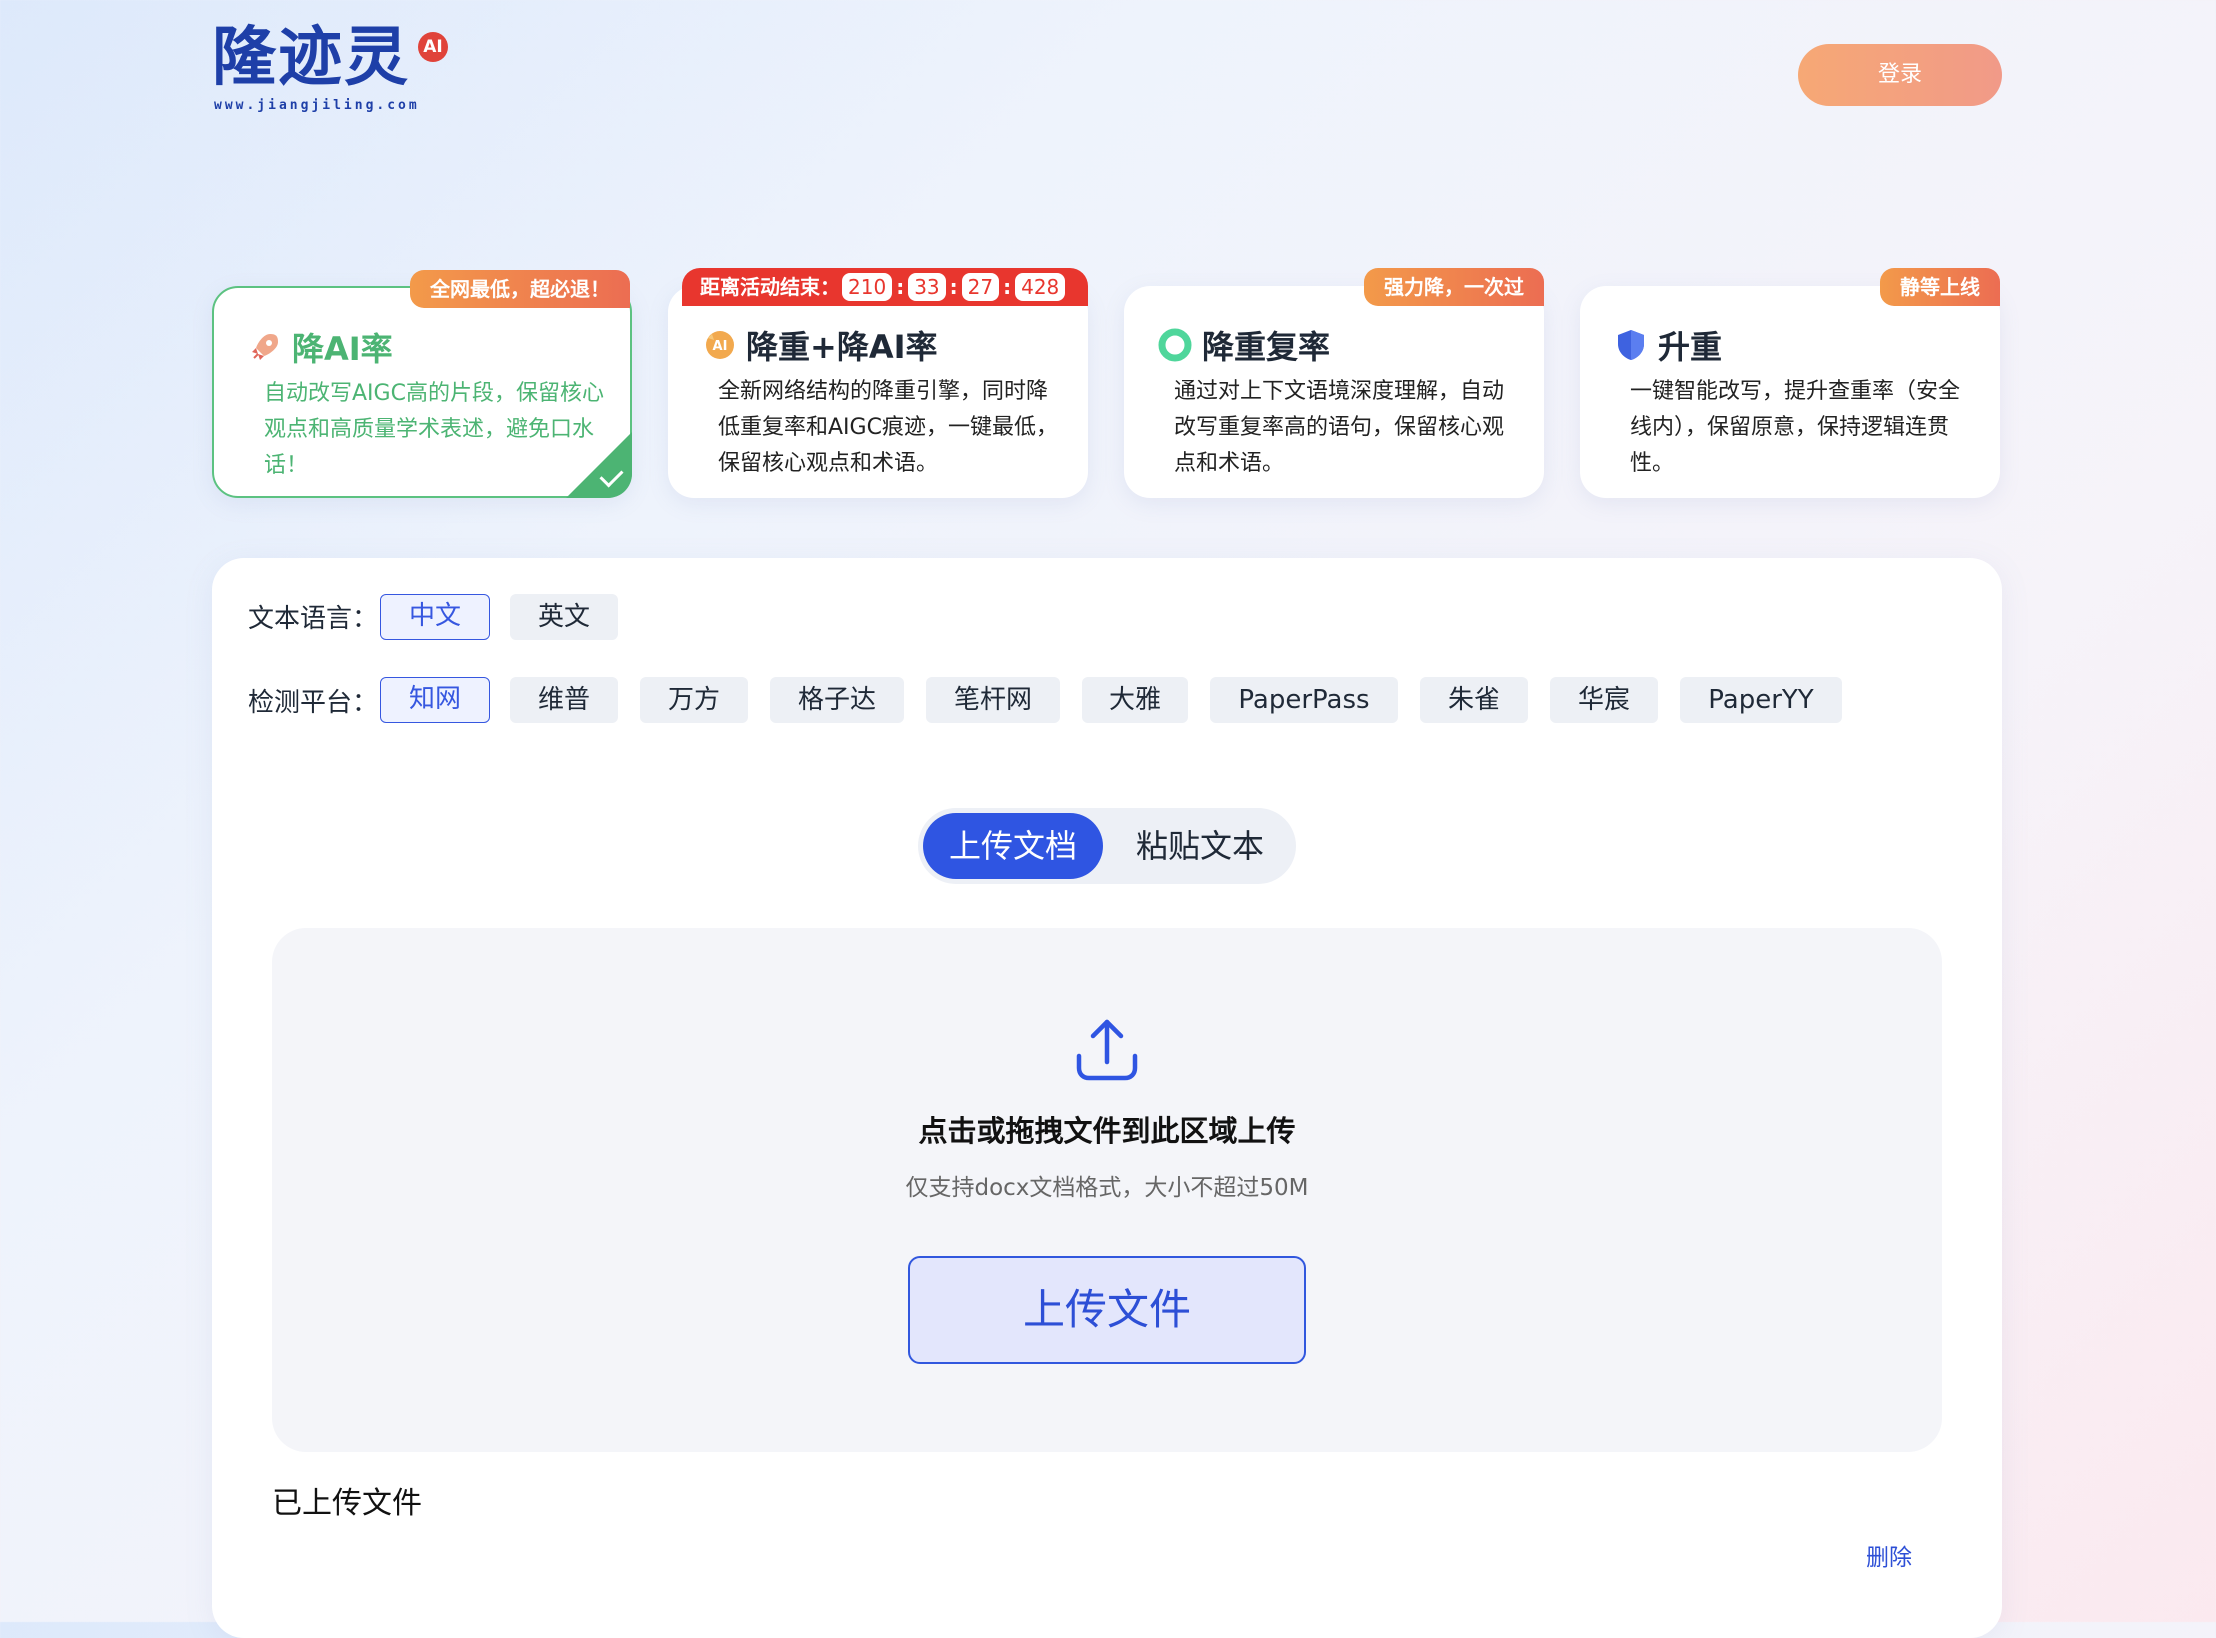 This screenshot has width=2216, height=1638. I want to click on logo: 隆迹灵 AI www.jiangjiling.com, so click(332, 71).